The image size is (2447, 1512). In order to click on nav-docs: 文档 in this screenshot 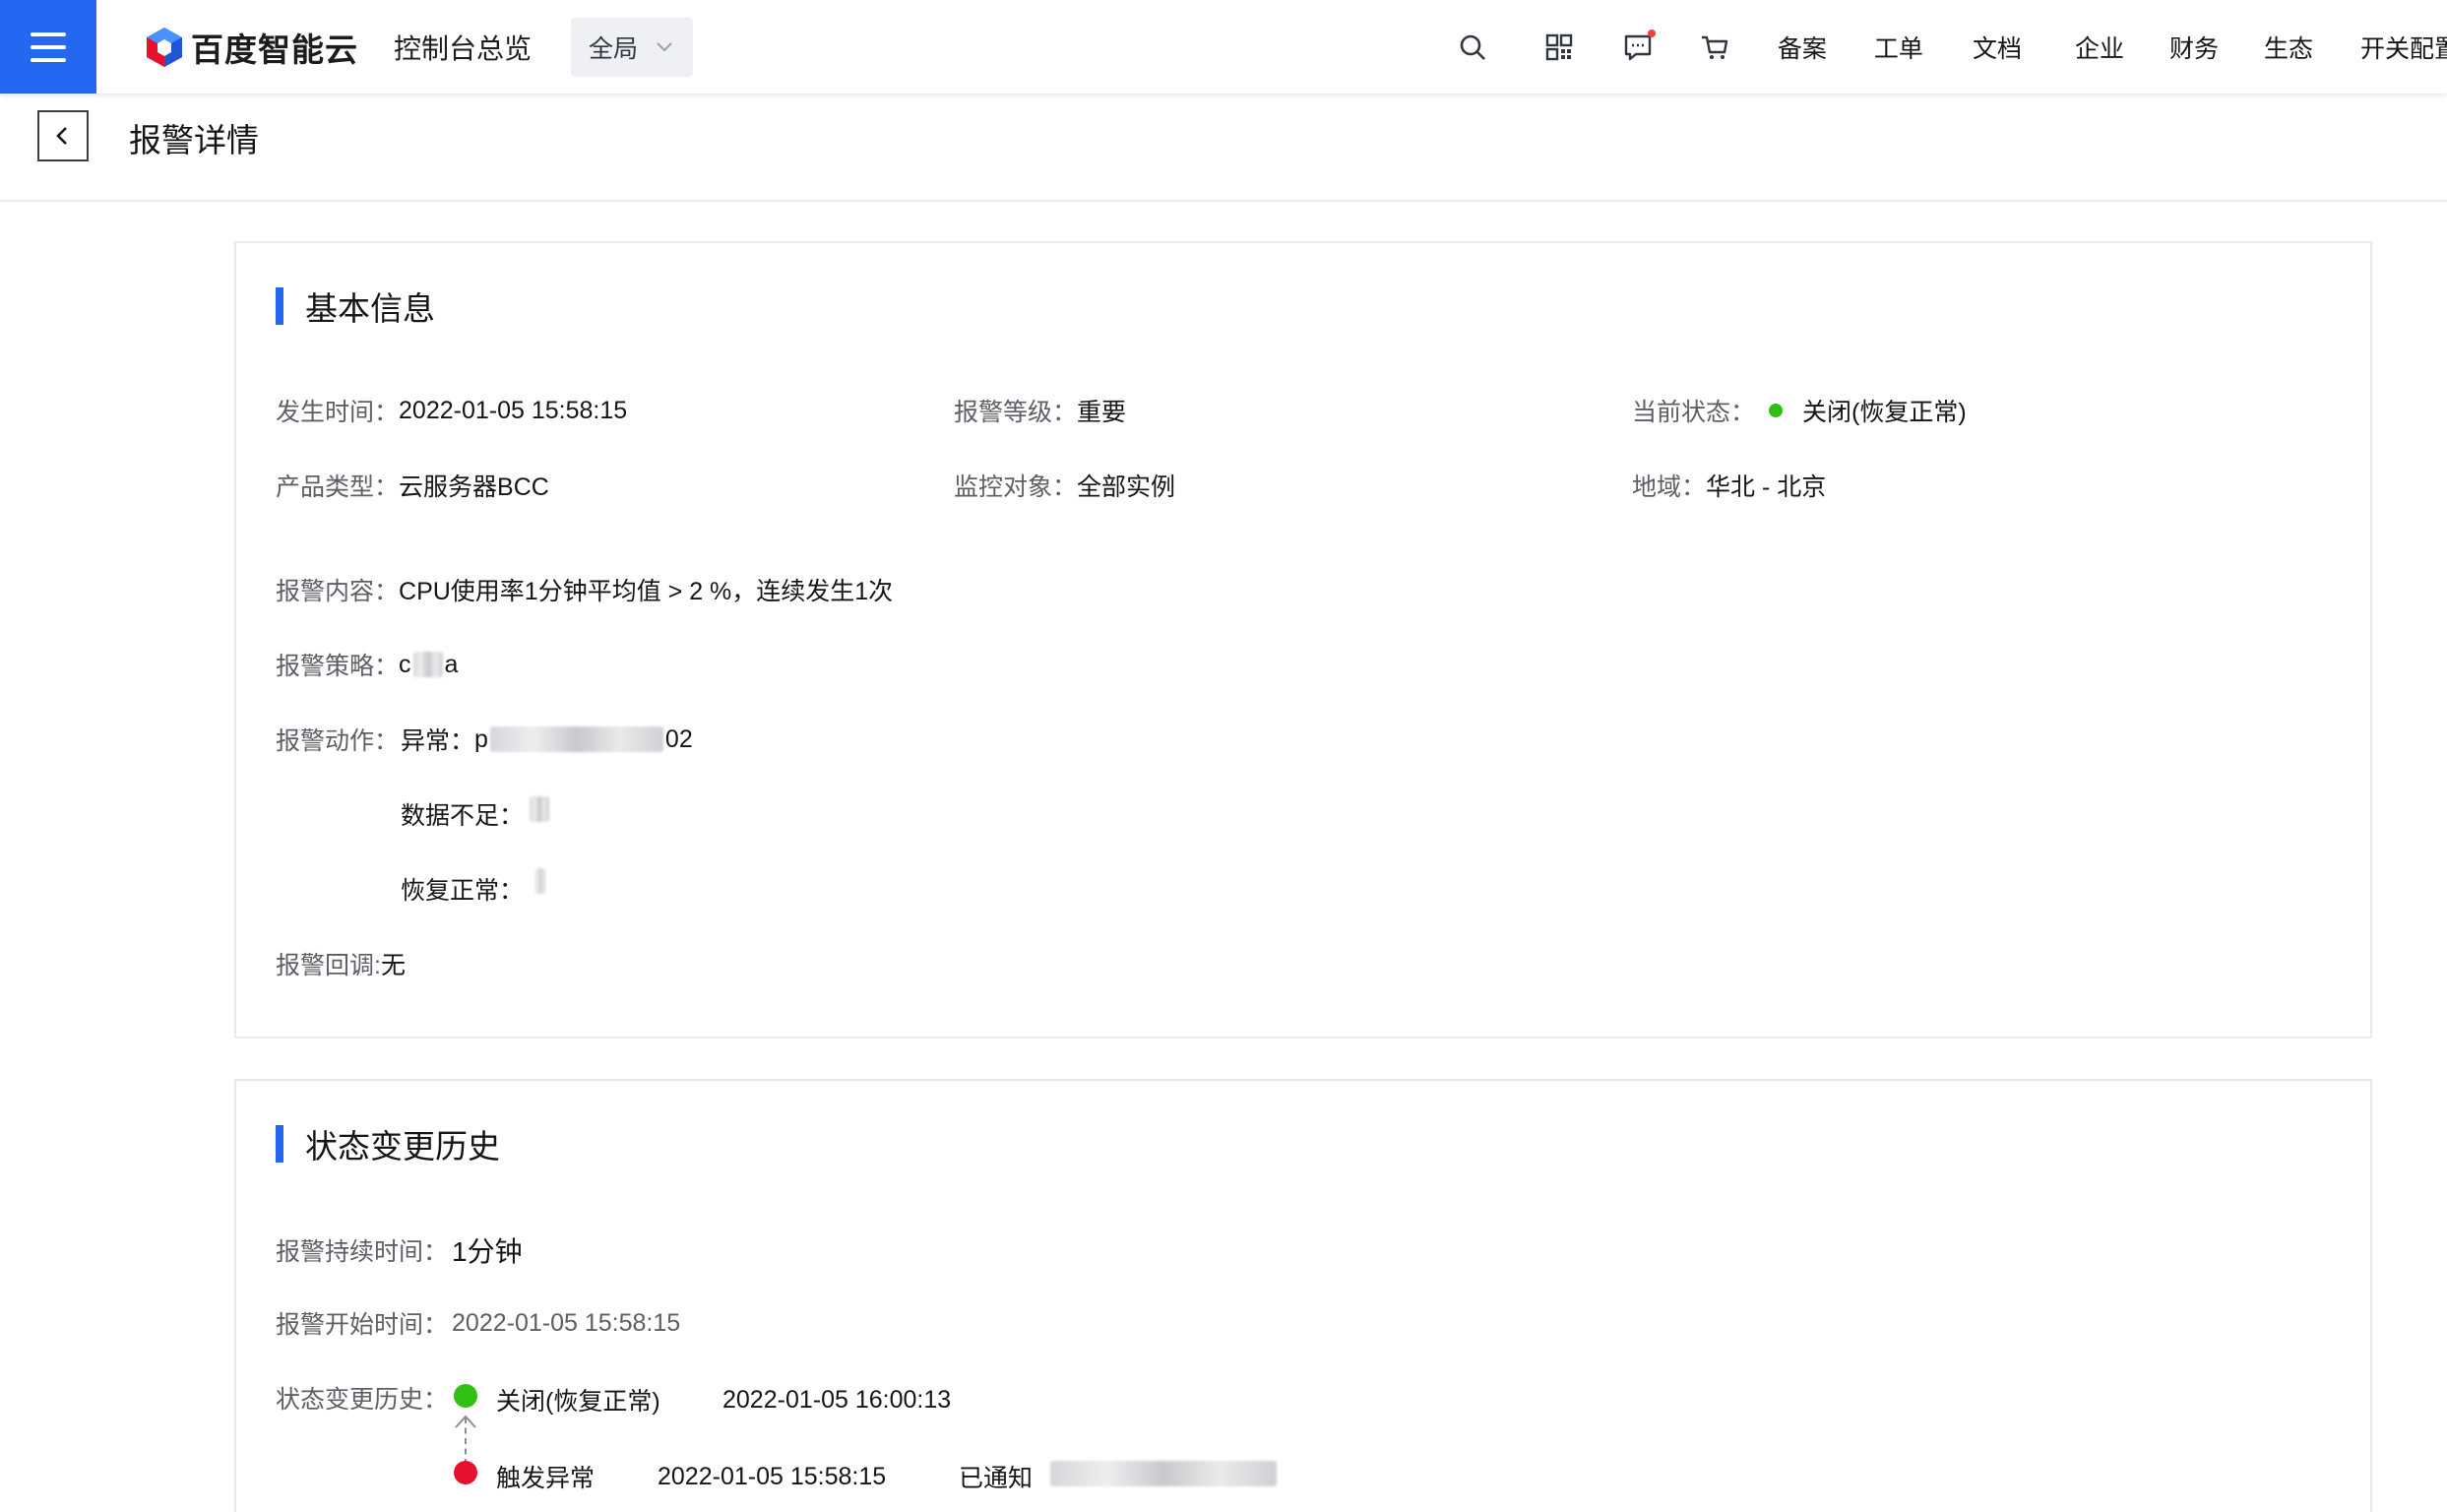, I will do `click(1997, 47)`.